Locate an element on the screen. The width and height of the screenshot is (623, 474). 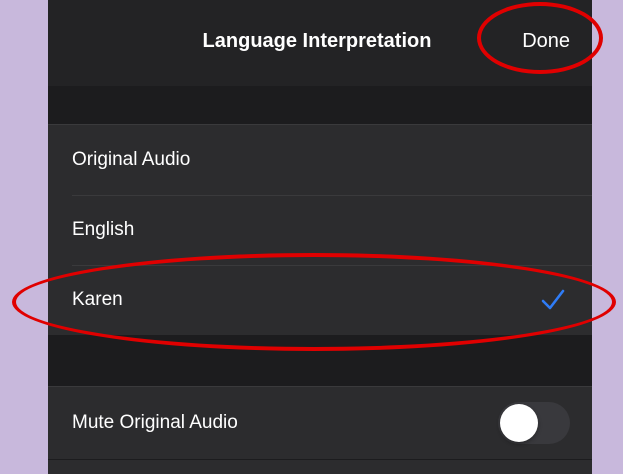
done-button: Done is located at coordinates (546, 41).